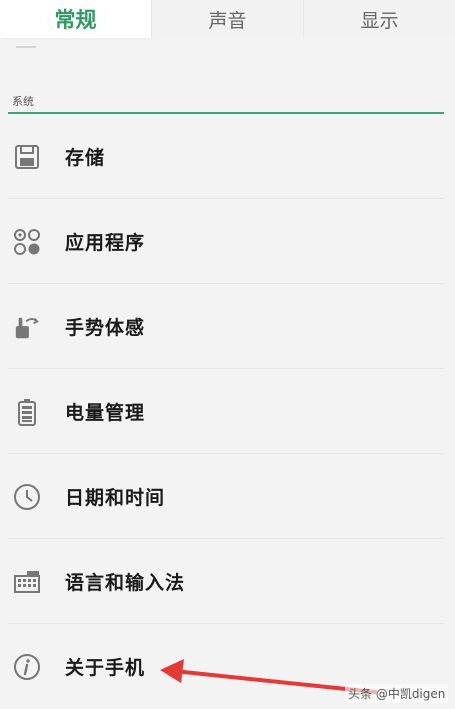  I want to click on previous-item-fragment, so click(26, 47).